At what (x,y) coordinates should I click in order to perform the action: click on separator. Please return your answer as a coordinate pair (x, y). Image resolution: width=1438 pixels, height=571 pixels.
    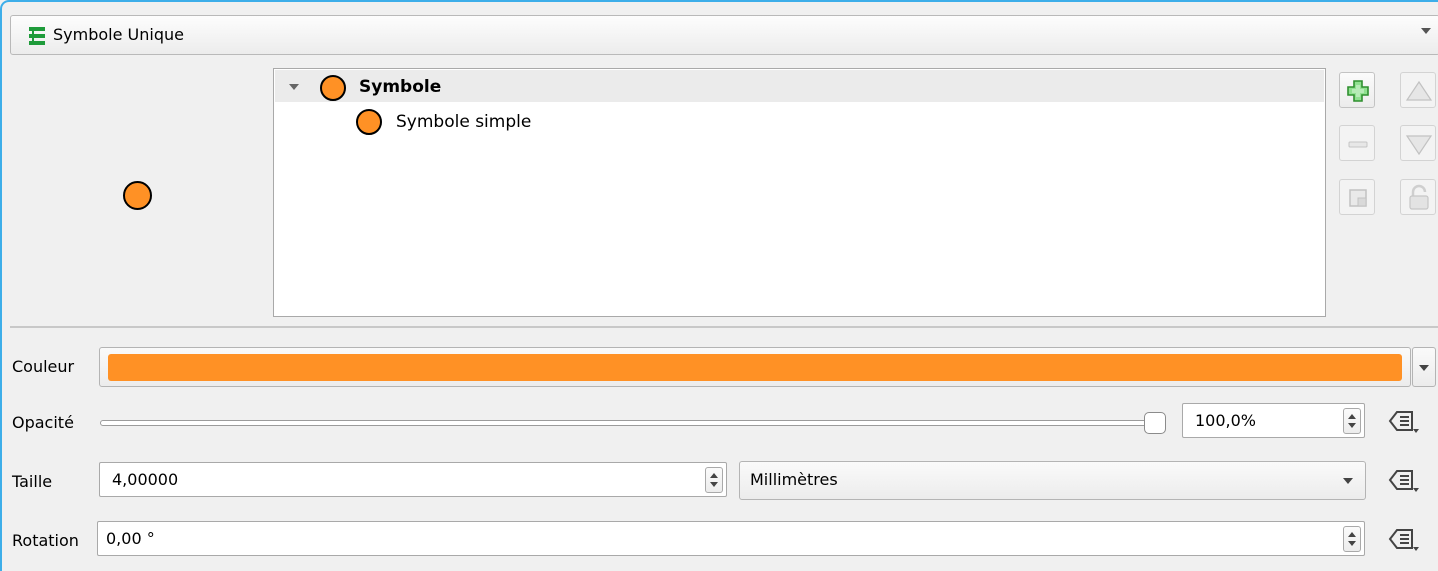
    Looking at the image, I should click on (724, 327).